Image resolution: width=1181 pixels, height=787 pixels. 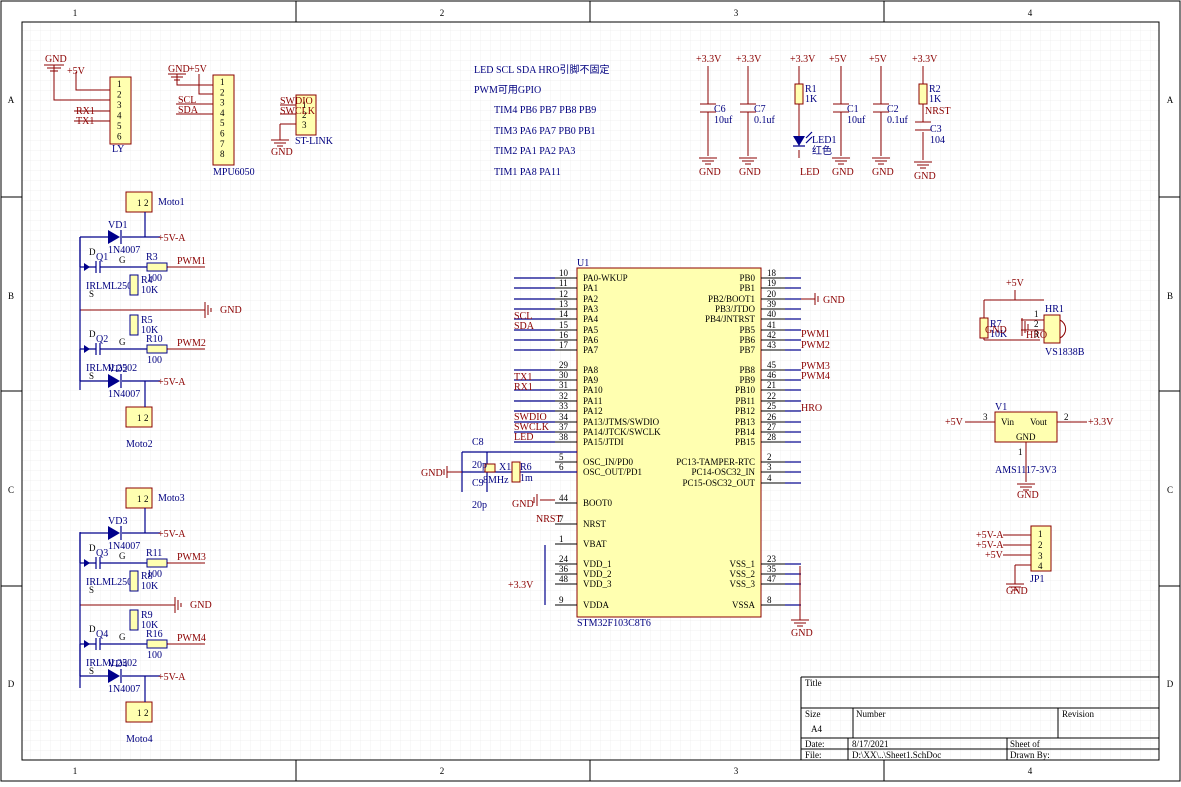 I want to click on reset-3v3: +3.3V, so click(x=925, y=59).